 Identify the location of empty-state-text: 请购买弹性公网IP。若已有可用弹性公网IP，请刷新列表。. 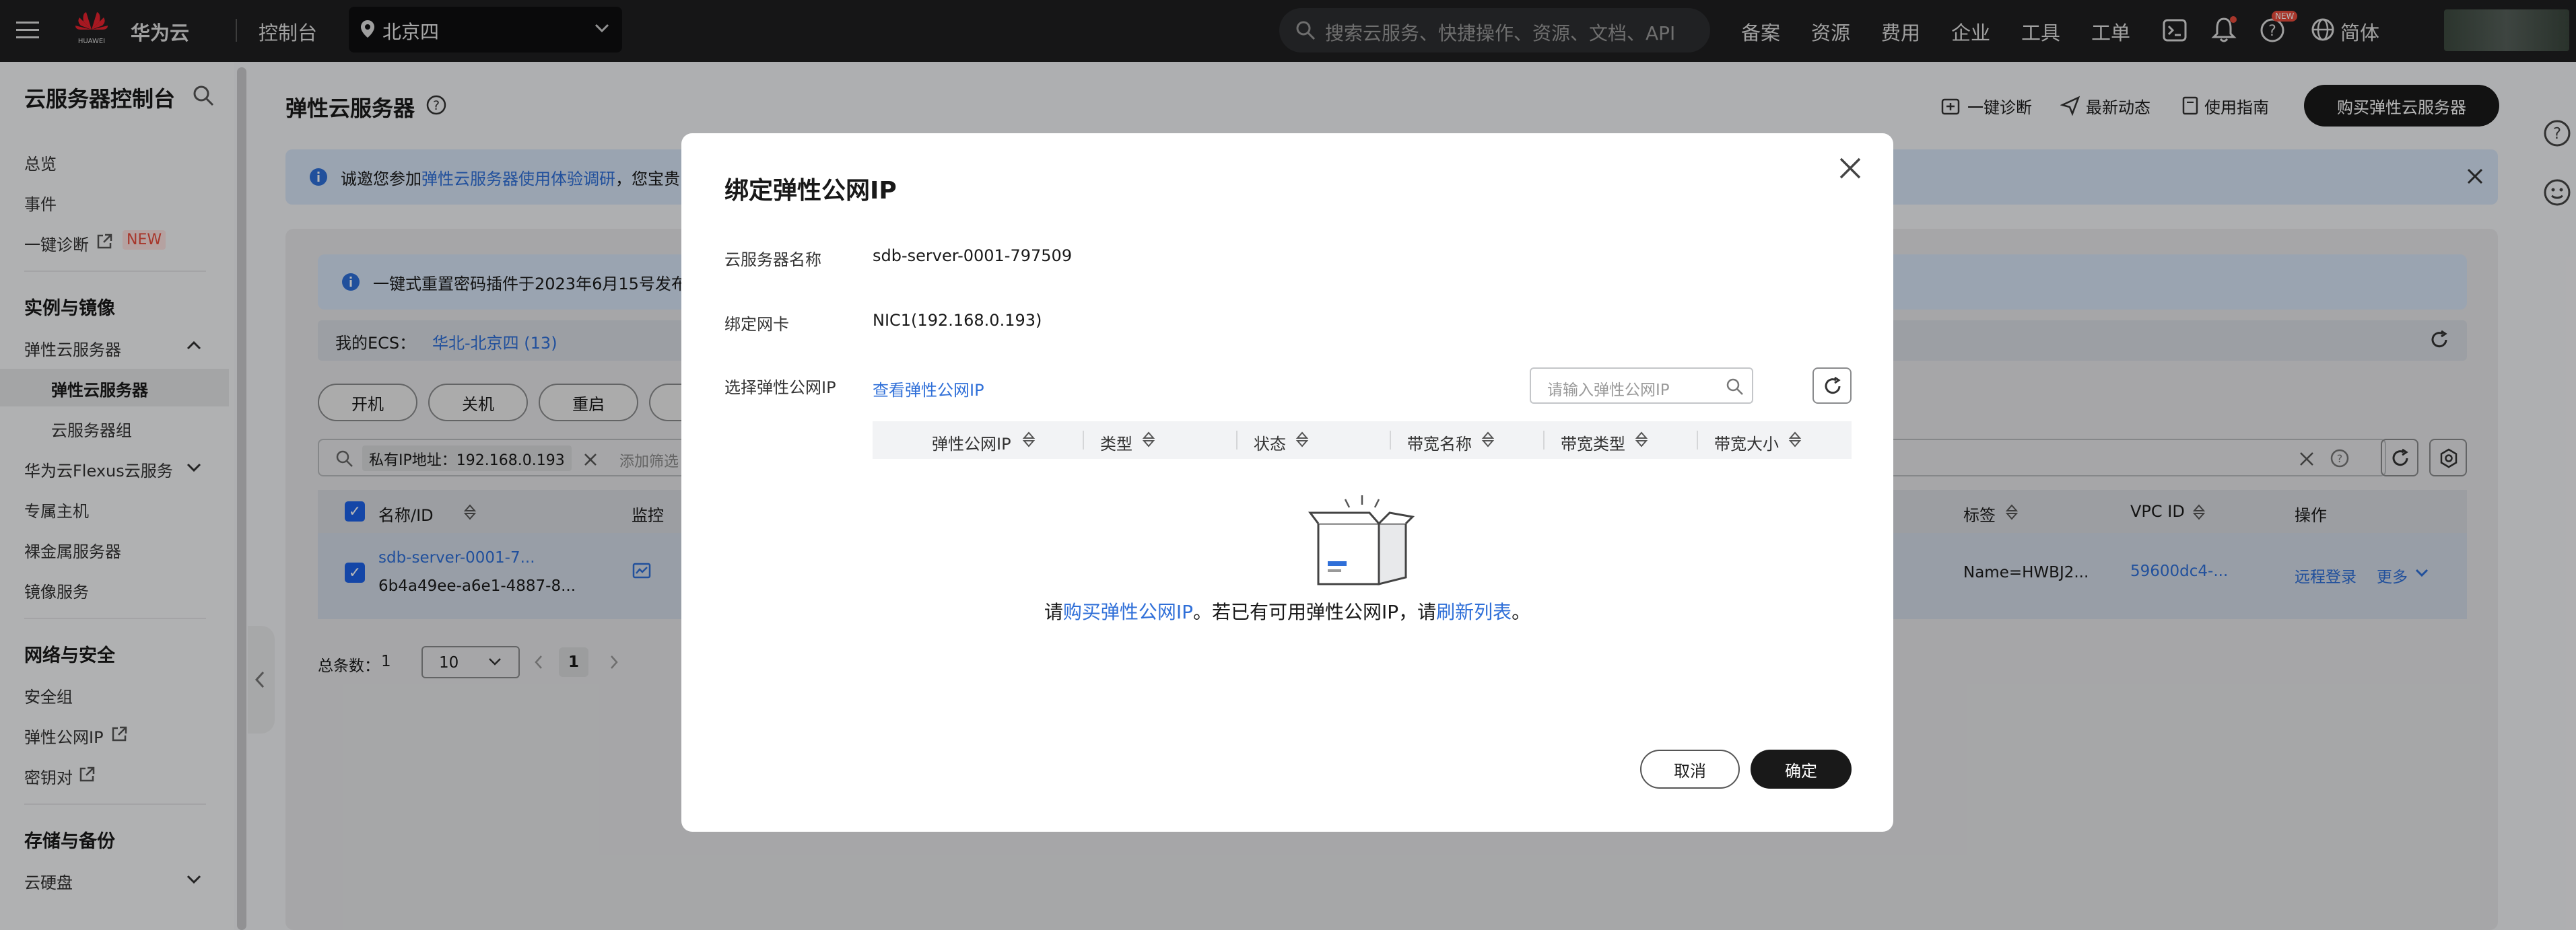
(1287, 611).